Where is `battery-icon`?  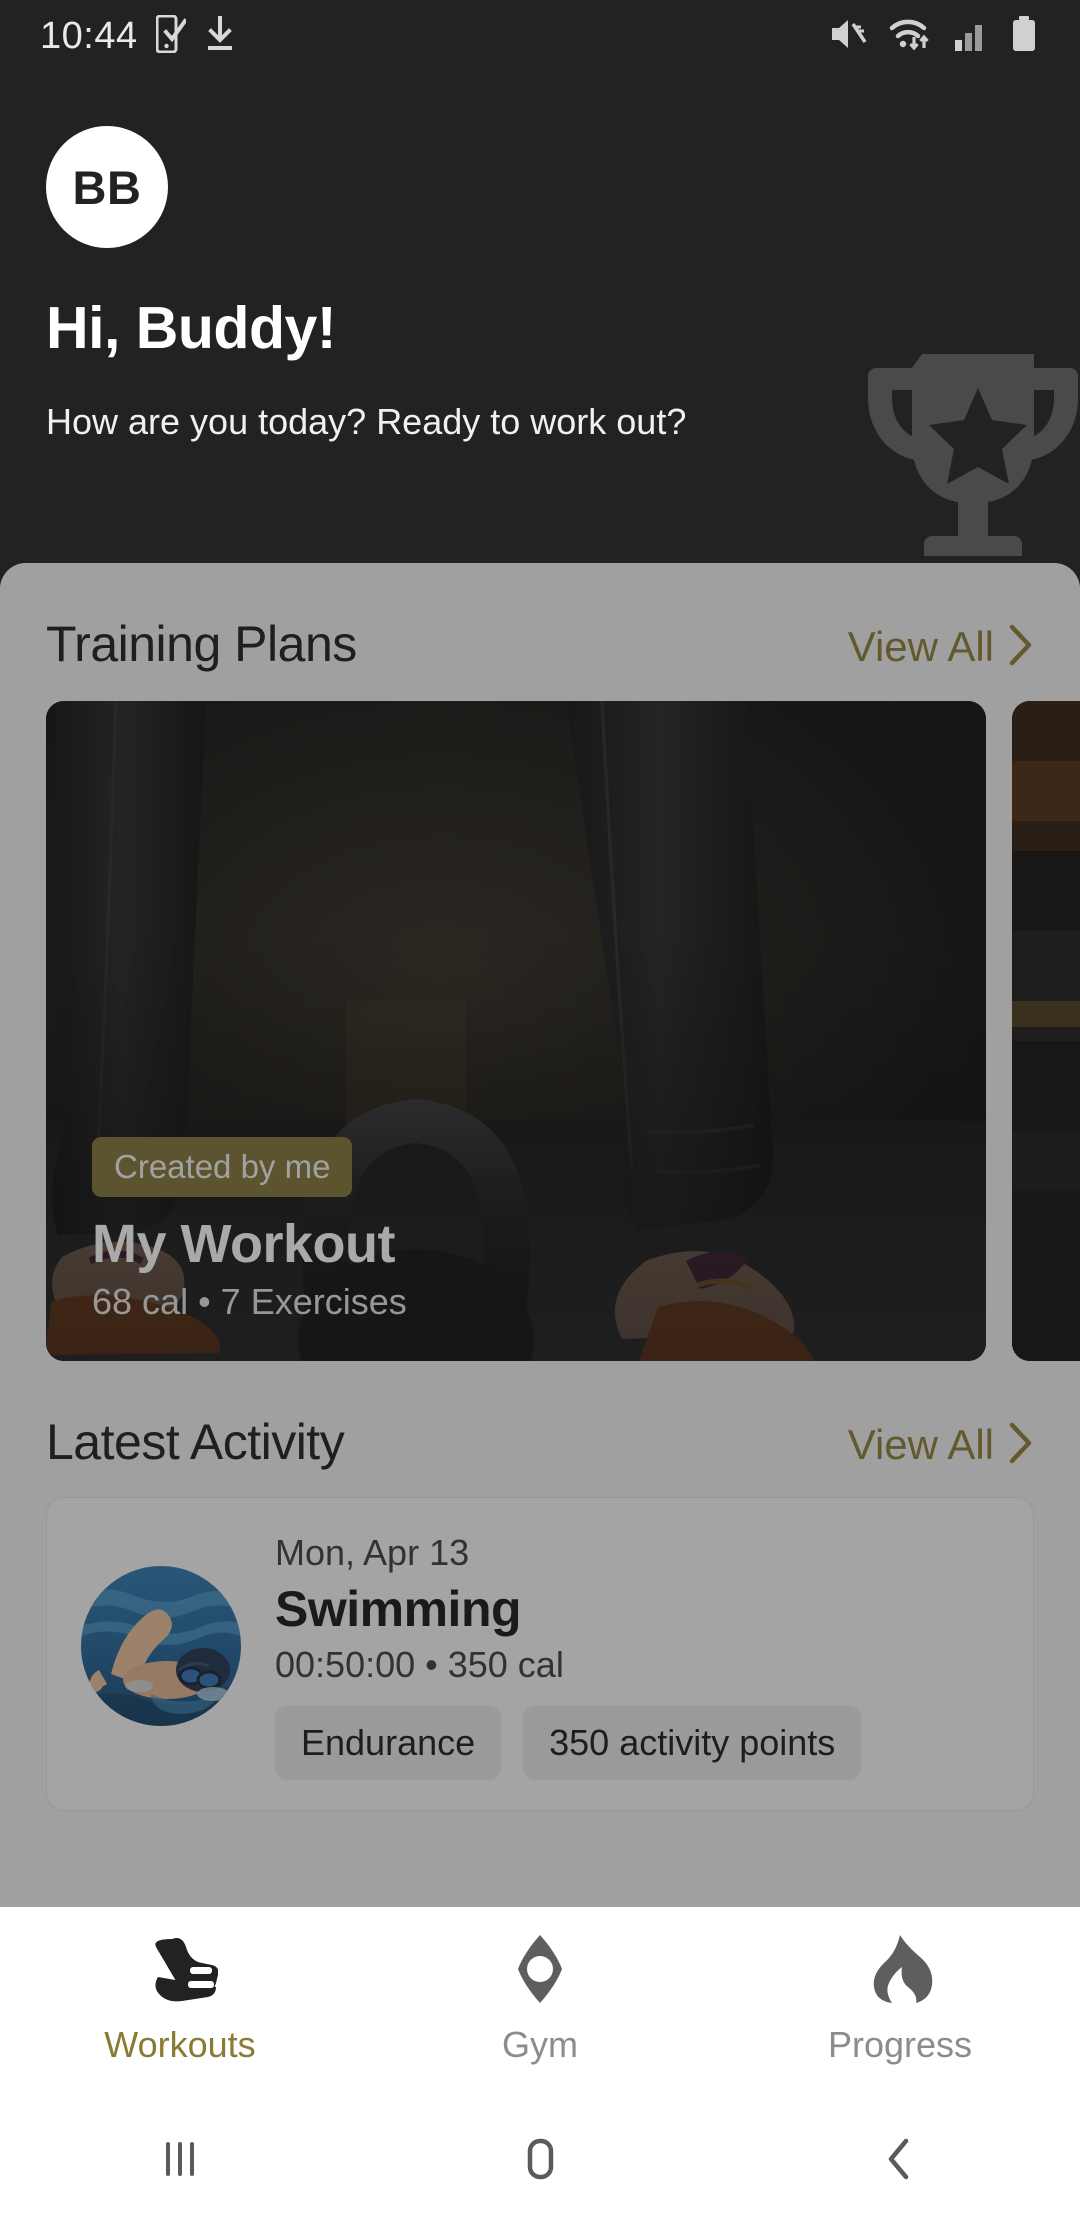 battery-icon is located at coordinates (1024, 36).